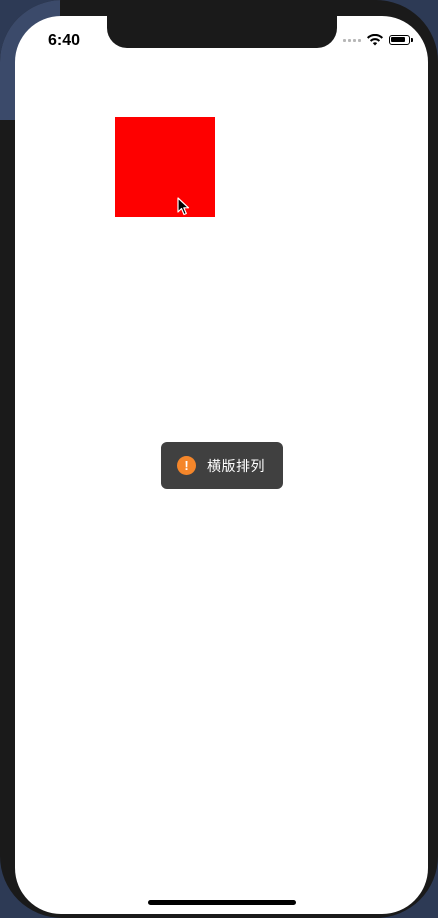  What do you see at coordinates (352, 40) in the screenshot?
I see `cellular-signal-icon` at bounding box center [352, 40].